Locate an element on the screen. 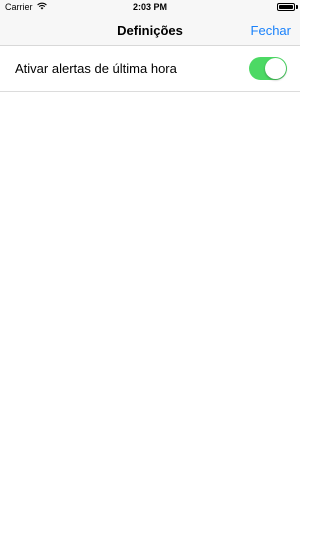 The image size is (320, 533). breaking-alerts-toggle is located at coordinates (268, 68).